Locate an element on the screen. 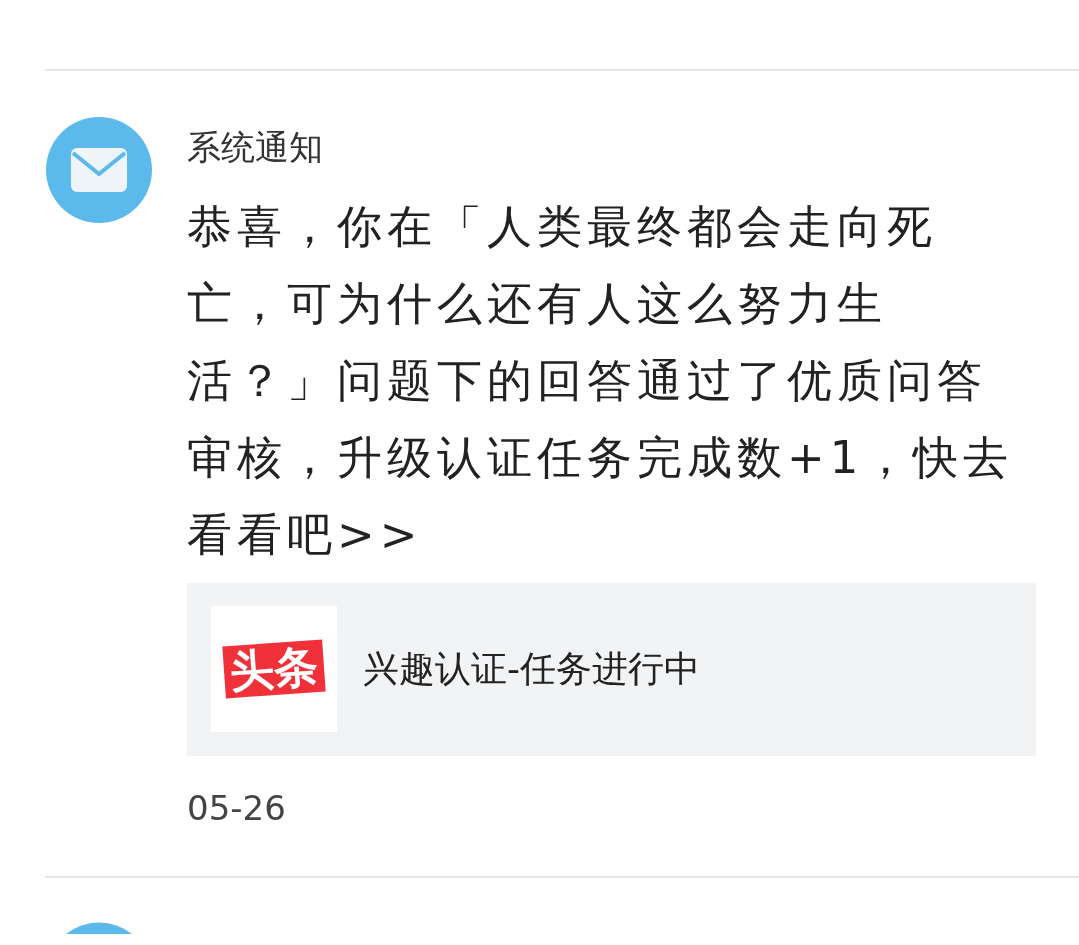  date-label: 05-26 is located at coordinates (237, 807).